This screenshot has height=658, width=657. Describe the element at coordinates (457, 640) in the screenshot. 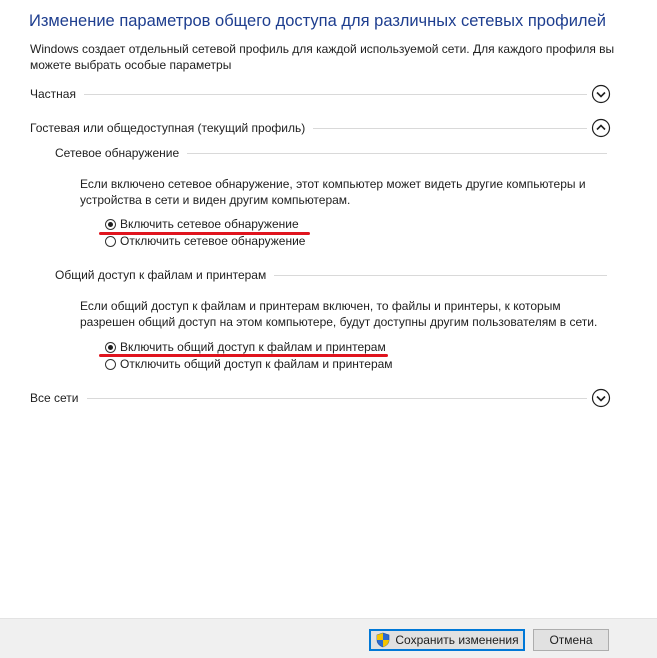

I see `save-changes-label: Сохранить изменения` at that location.